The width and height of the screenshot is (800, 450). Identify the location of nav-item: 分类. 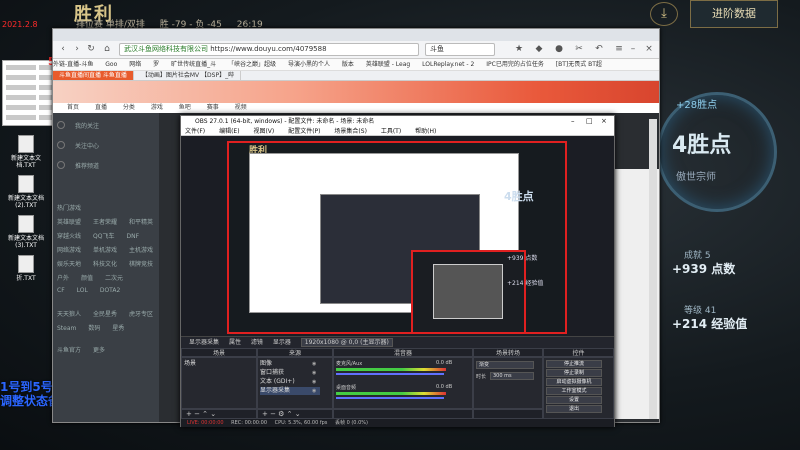
(129, 107).